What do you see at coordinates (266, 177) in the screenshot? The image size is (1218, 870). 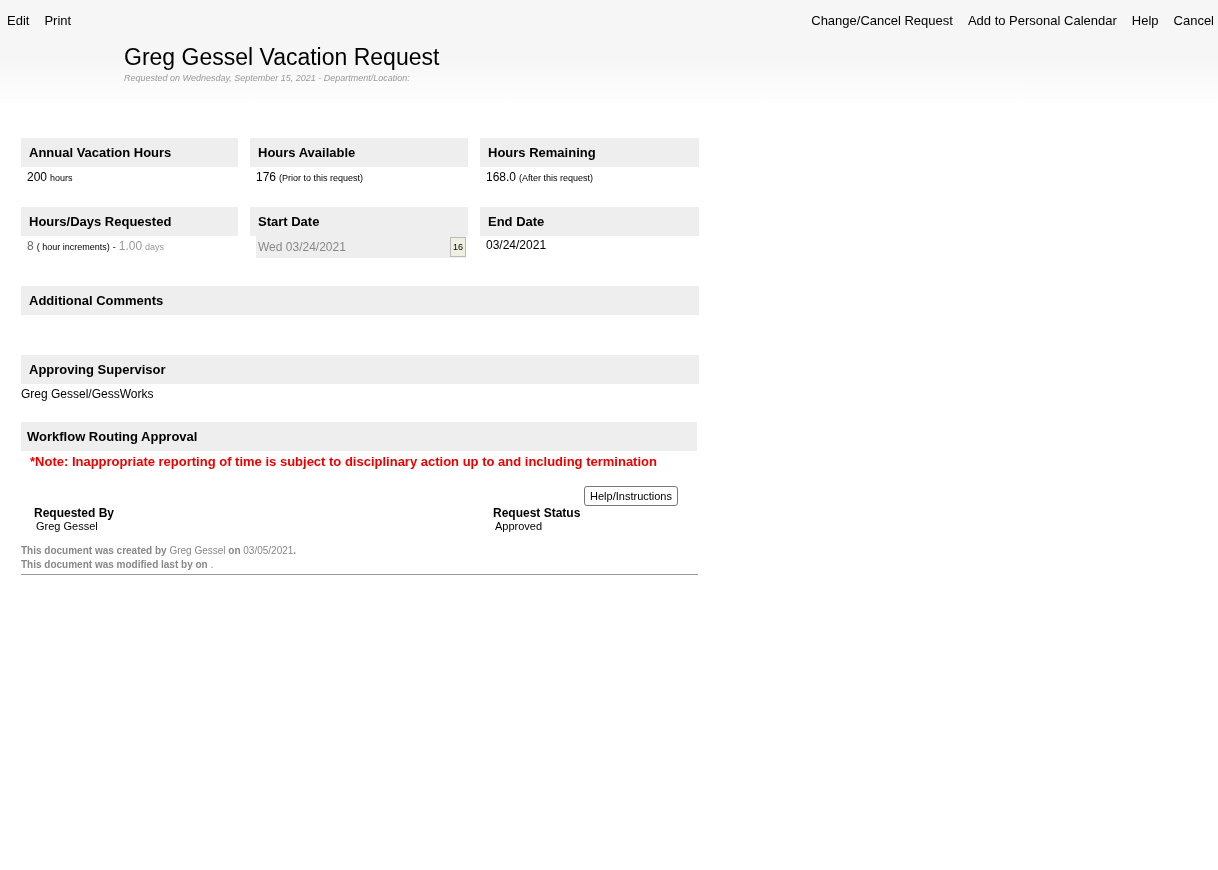 I see `field-value: 176` at bounding box center [266, 177].